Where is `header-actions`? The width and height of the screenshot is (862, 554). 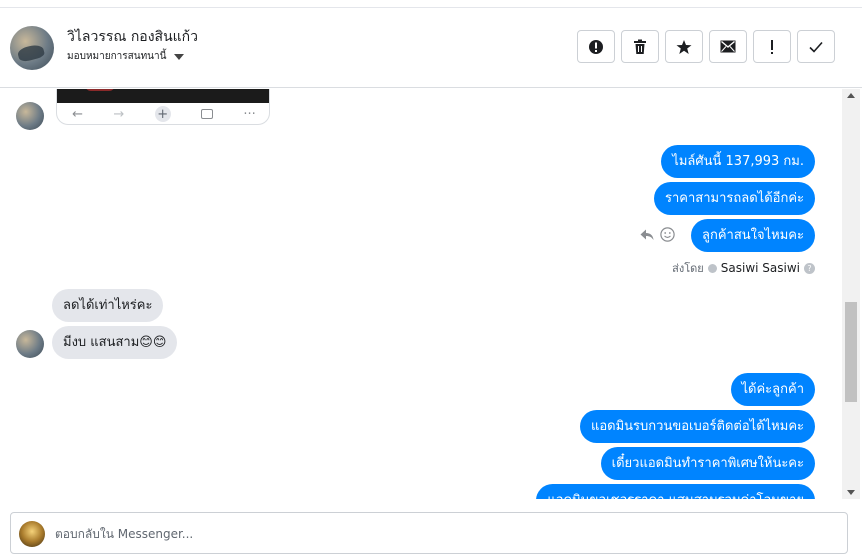 header-actions is located at coordinates (706, 46).